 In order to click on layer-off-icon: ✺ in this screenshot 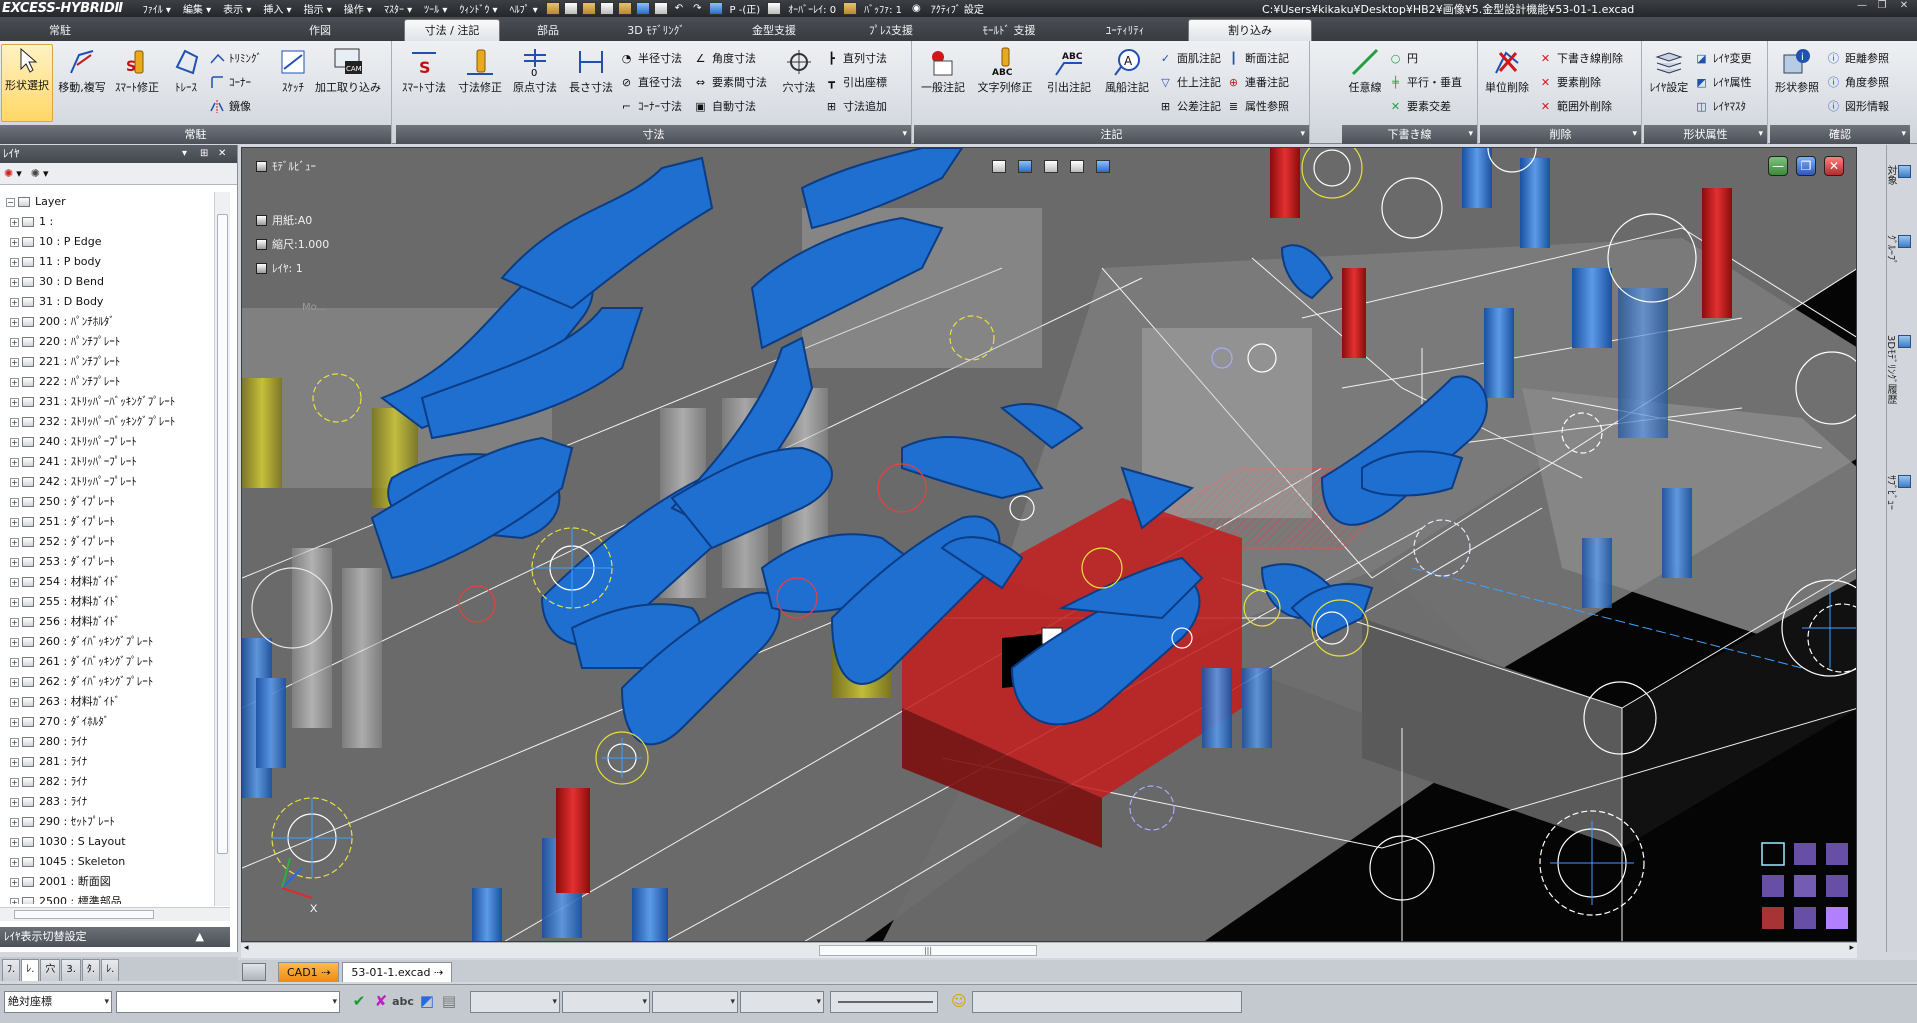, I will do `click(35, 173)`.